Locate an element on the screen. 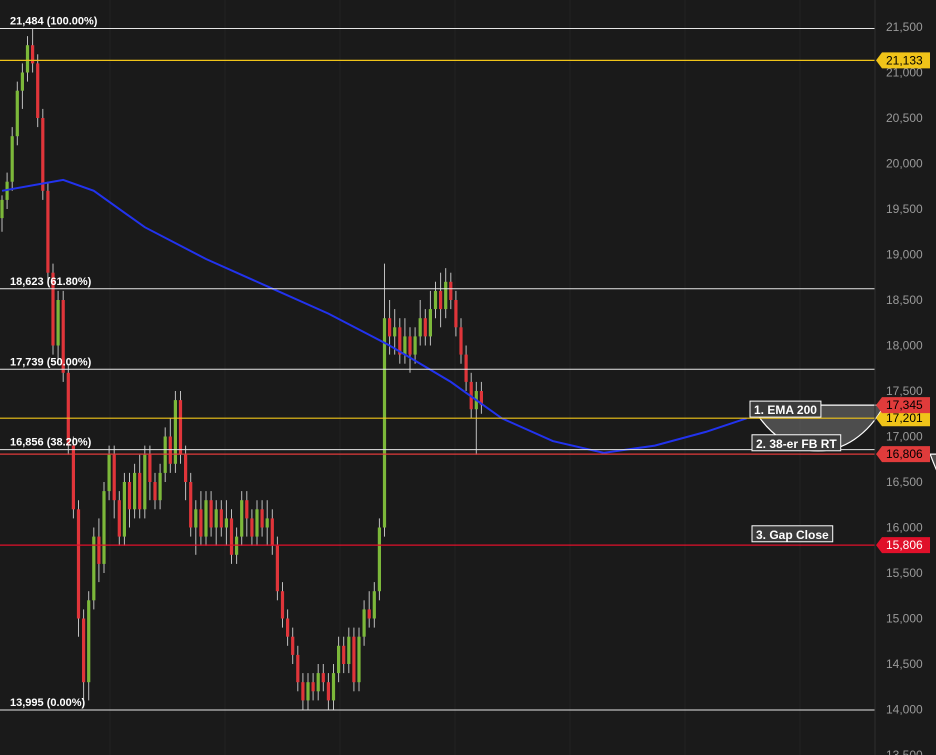 The image size is (936, 755). y-tick-16: 13,500 is located at coordinates (904, 751).